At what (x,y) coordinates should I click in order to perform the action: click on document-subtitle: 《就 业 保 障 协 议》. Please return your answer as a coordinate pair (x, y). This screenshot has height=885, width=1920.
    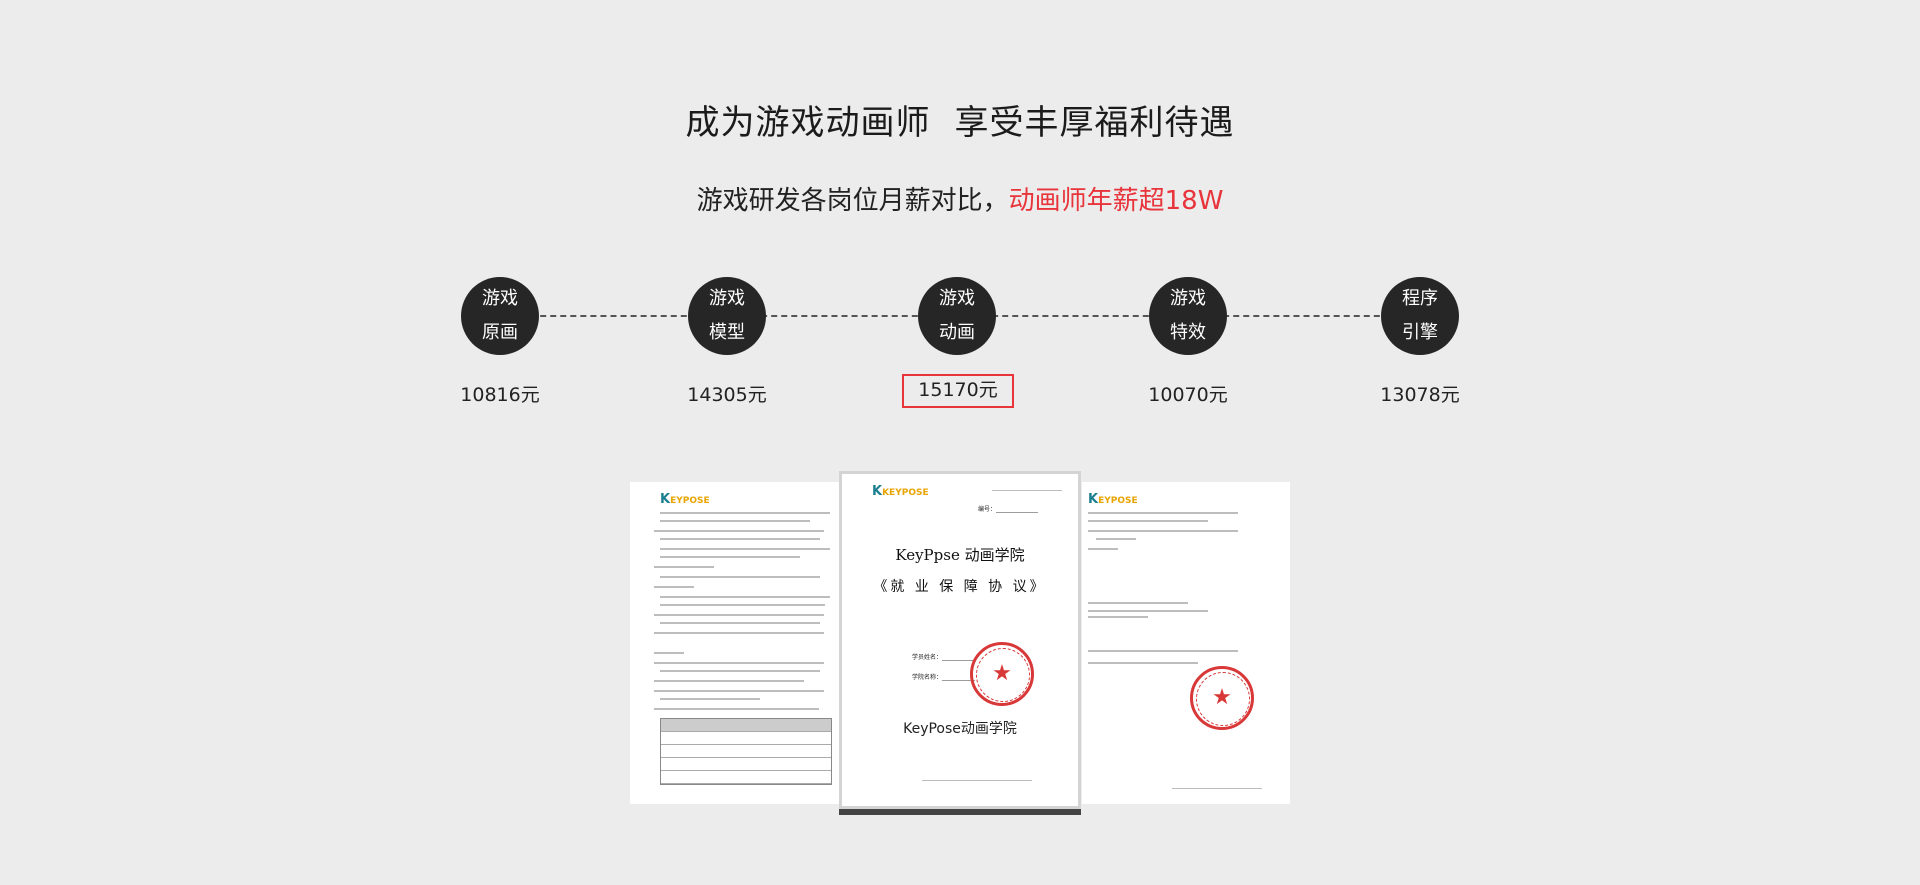
    Looking at the image, I should click on (960, 587).